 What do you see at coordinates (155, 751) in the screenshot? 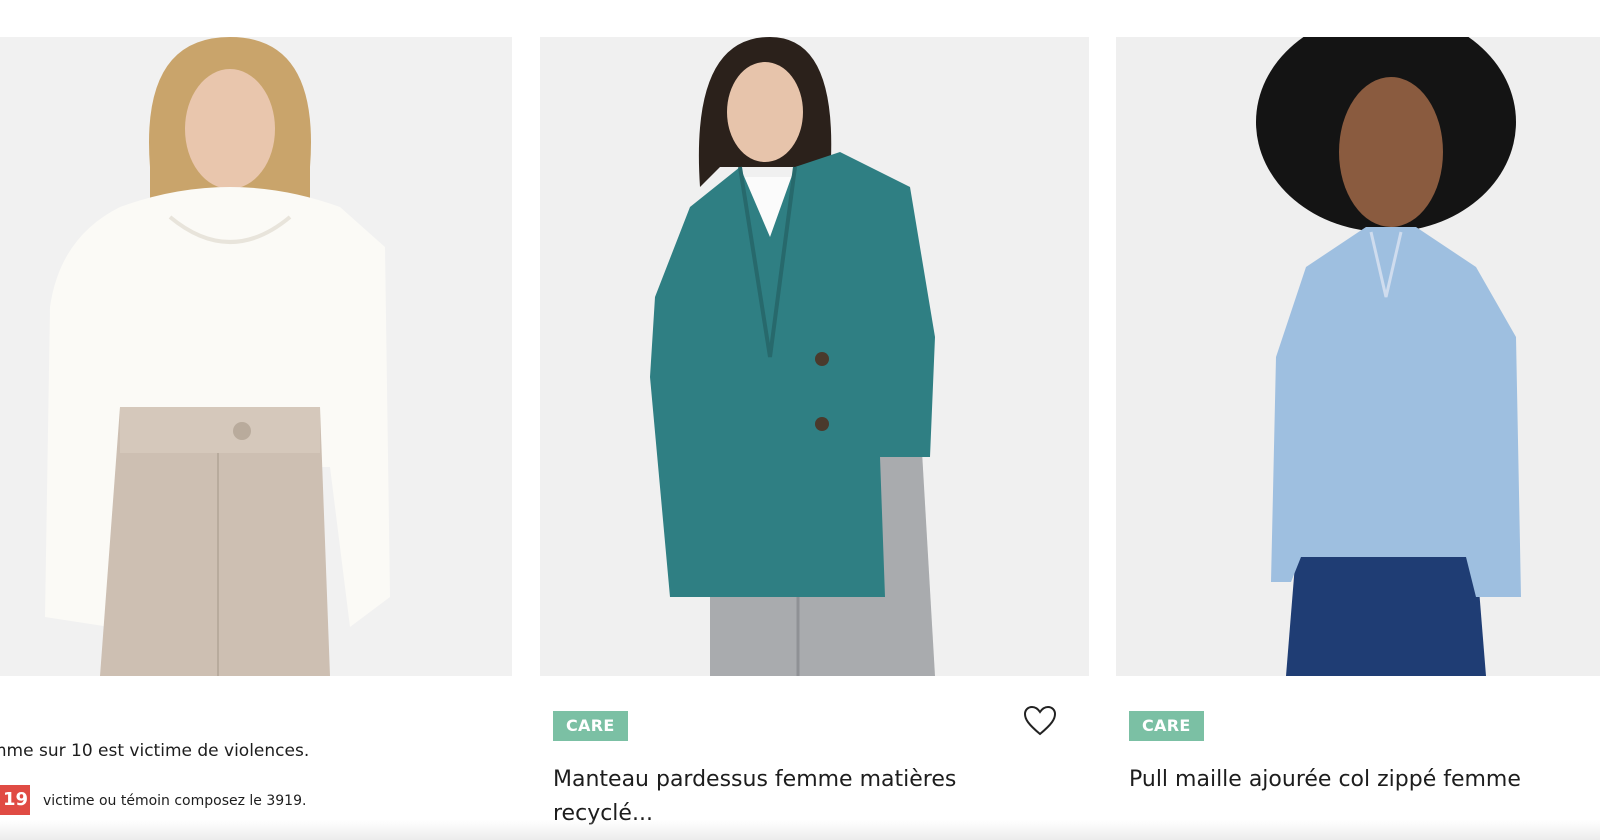
I see `campaign-message: mme sur 10 est victime de violences.` at bounding box center [155, 751].